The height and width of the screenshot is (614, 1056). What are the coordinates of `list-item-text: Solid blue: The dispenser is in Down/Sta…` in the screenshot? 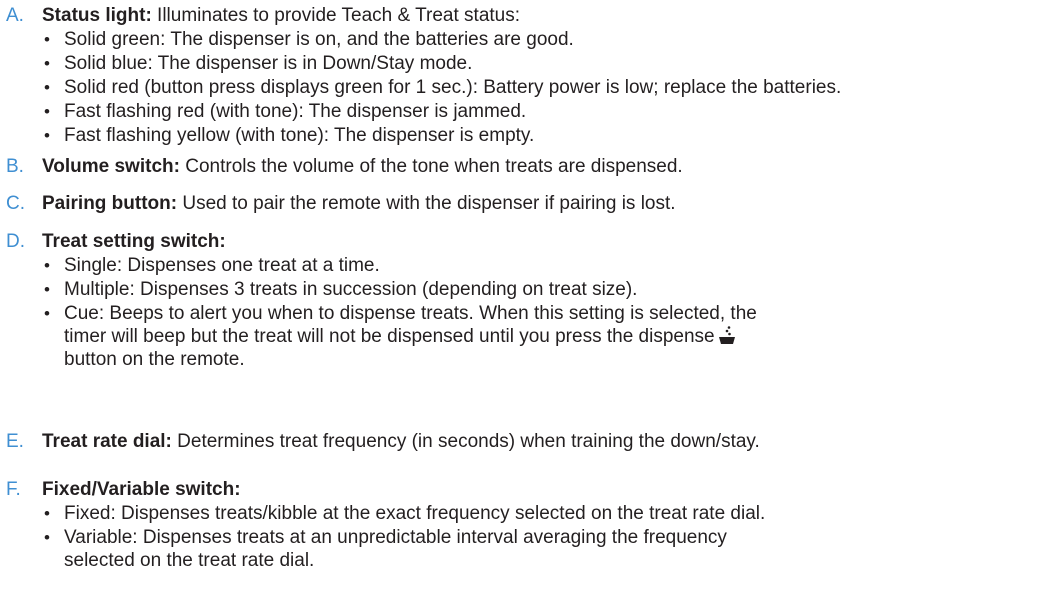 It's located at (268, 63).